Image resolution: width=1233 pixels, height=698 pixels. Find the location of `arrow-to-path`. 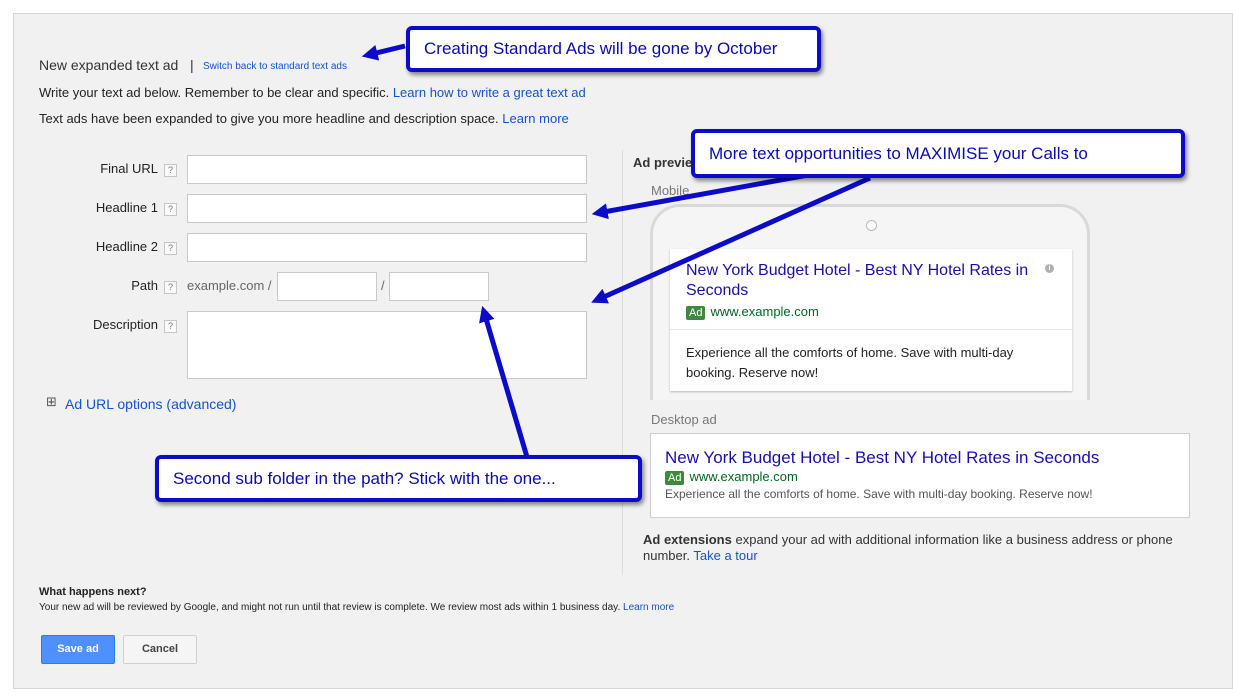

arrow-to-path is located at coordinates (731, 239).